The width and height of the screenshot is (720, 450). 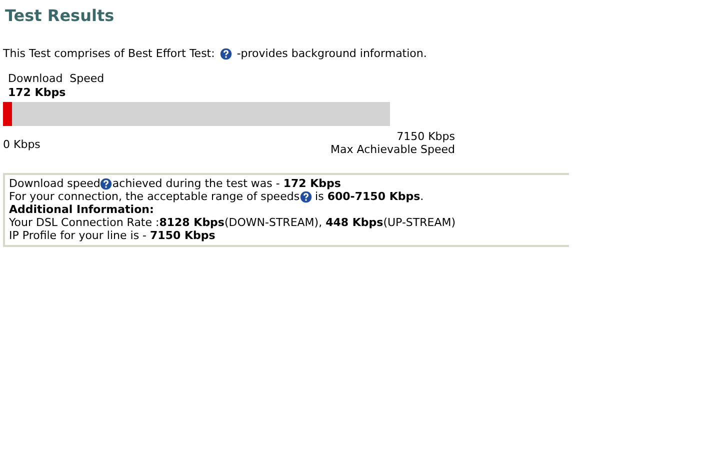 I want to click on info-text: achieved during the test was - 172 Kbps, so click(x=226, y=183).